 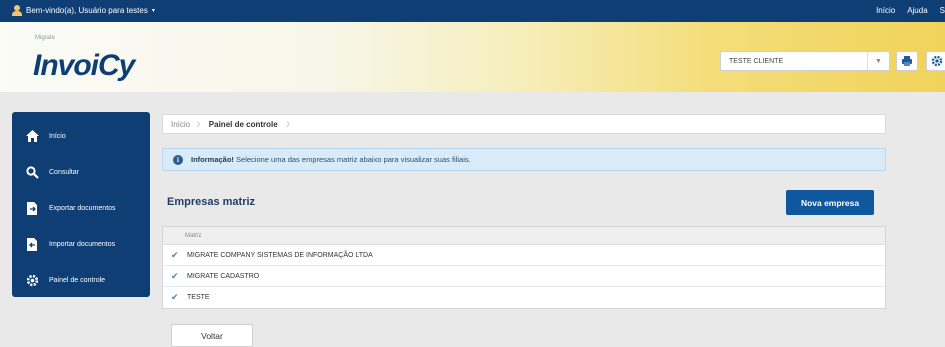 I want to click on column-header-matriz: Matriz, so click(x=193, y=236).